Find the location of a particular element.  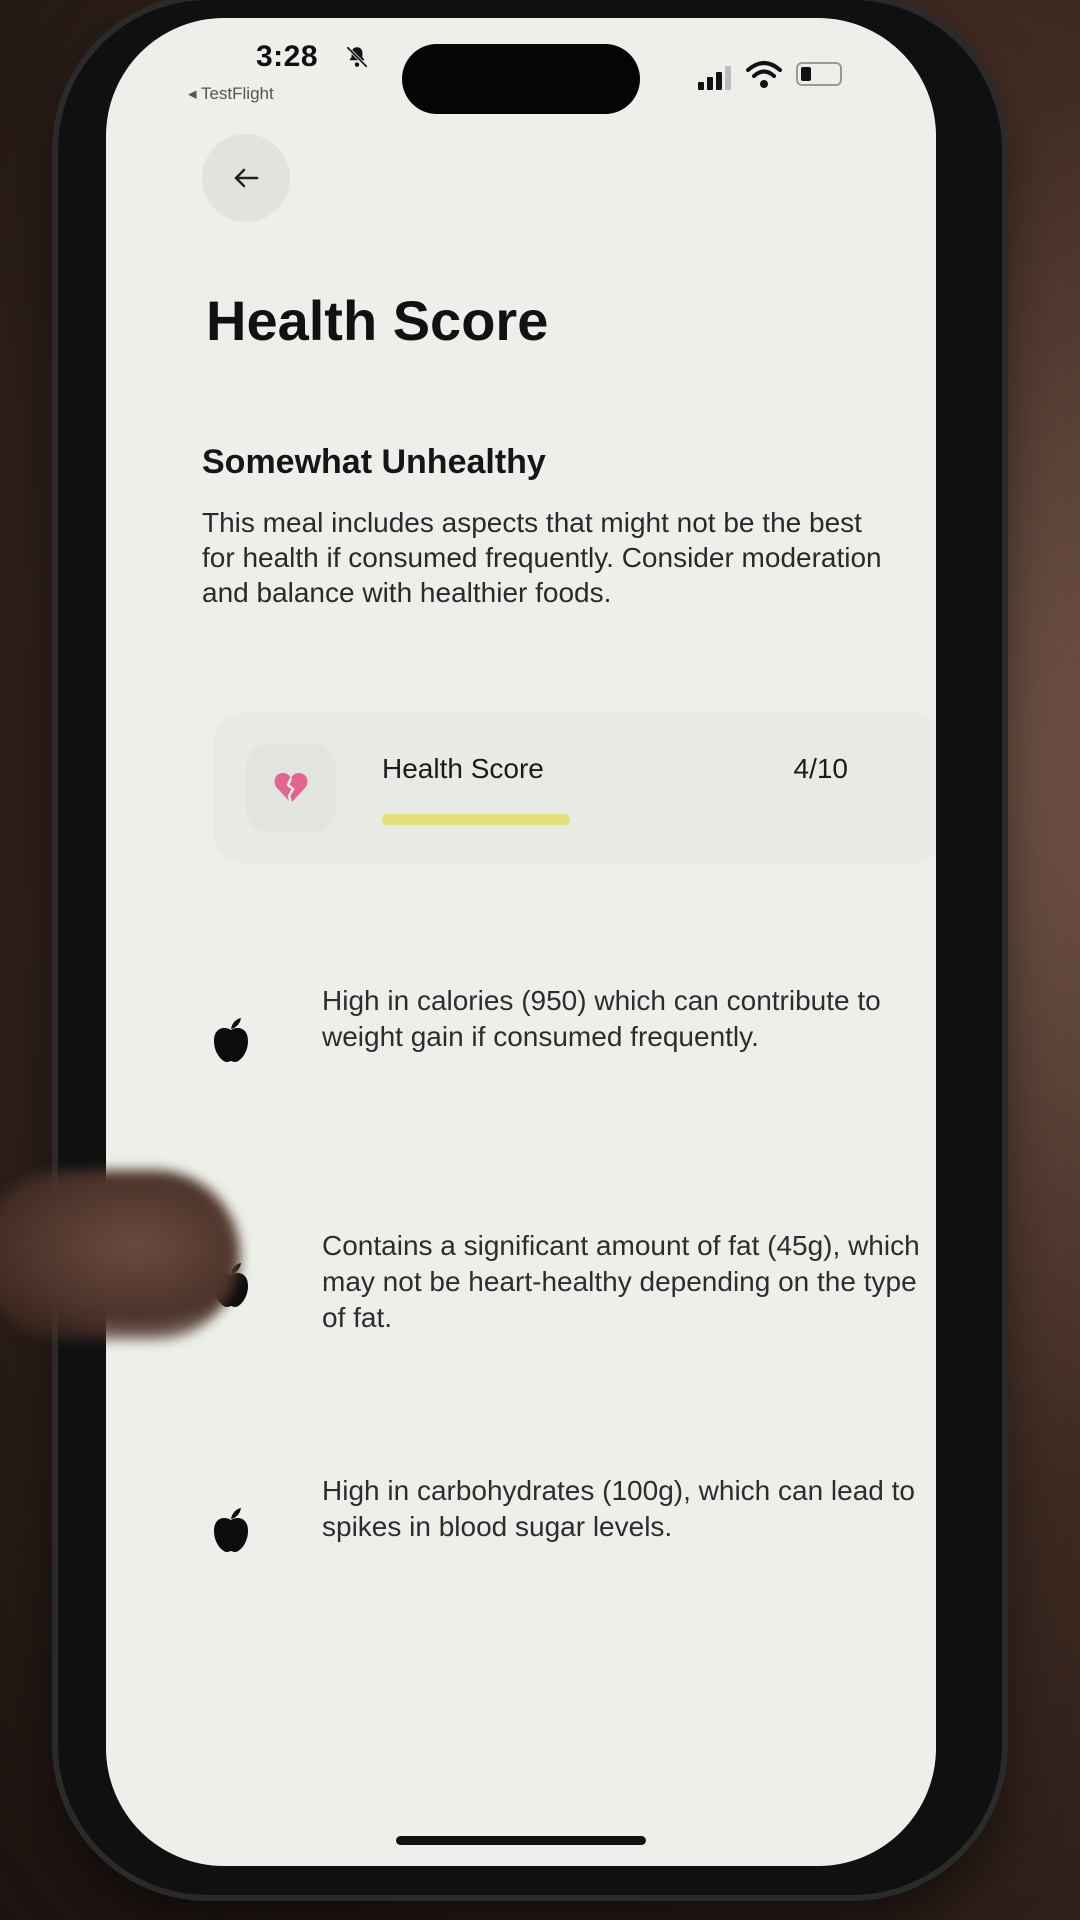

back-button is located at coordinates (246, 178).